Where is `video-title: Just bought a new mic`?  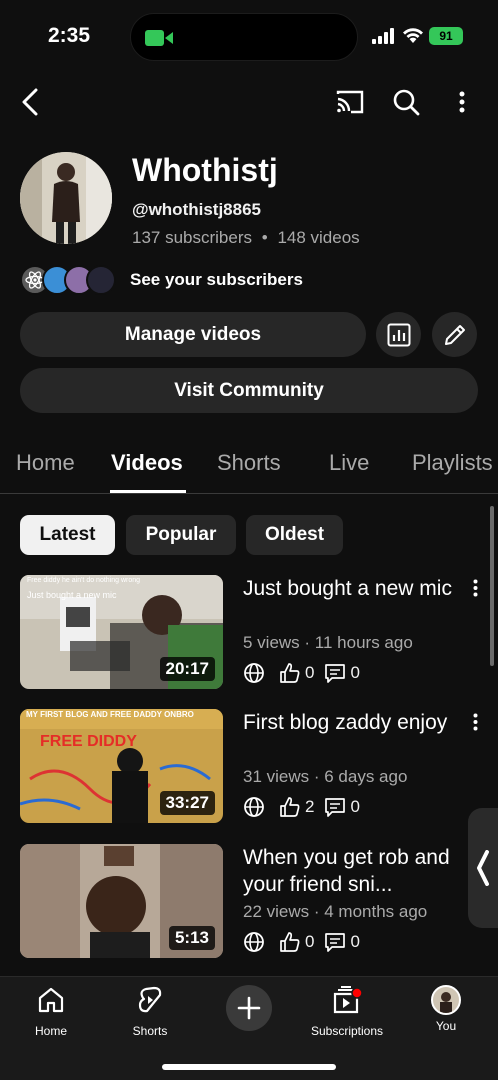
video-title: Just bought a new mic is located at coordinates (353, 588).